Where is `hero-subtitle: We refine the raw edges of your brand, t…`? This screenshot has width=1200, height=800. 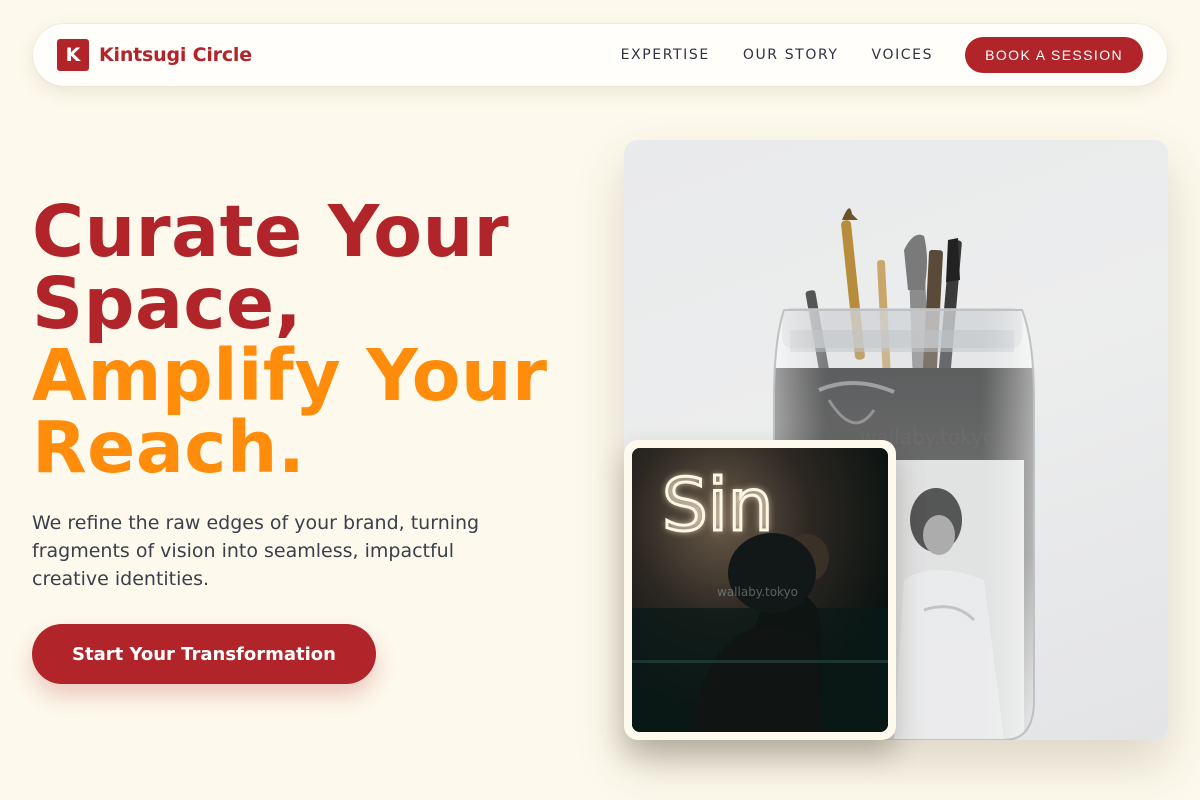 hero-subtitle: We refine the raw edges of your brand, t… is located at coordinates (256, 551).